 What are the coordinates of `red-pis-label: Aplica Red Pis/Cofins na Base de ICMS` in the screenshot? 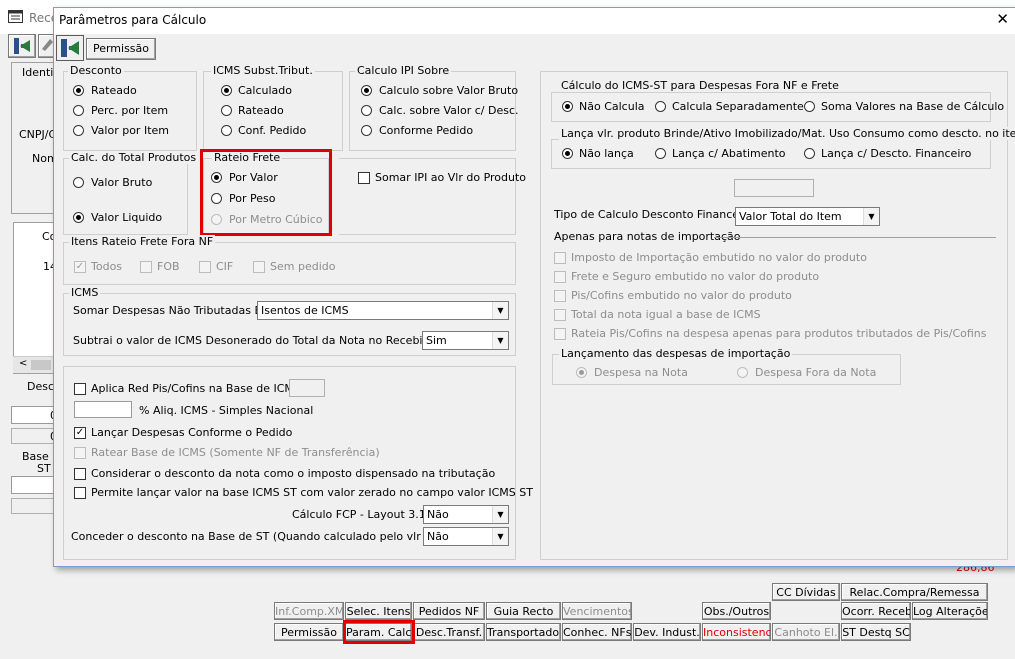 It's located at (196, 388).